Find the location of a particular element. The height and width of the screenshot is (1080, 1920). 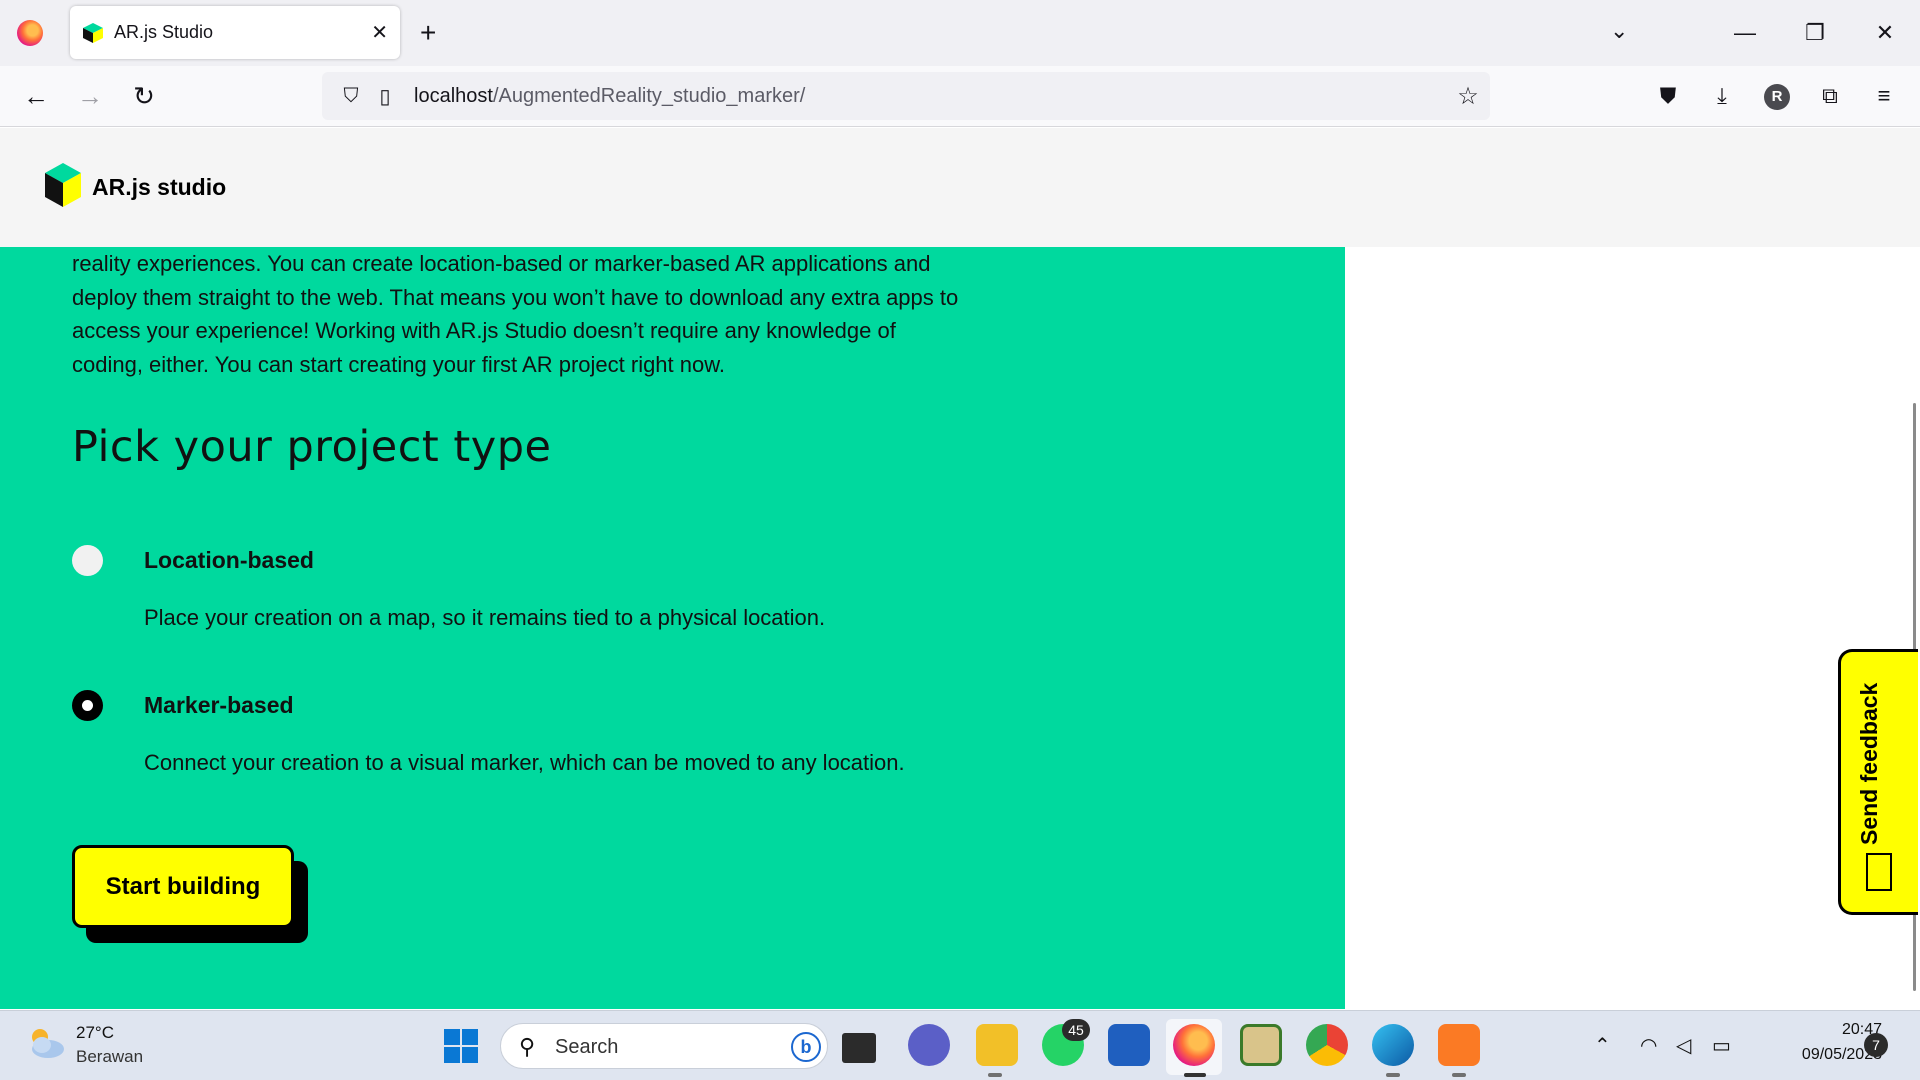

radio-marker-based is located at coordinates (87, 705).